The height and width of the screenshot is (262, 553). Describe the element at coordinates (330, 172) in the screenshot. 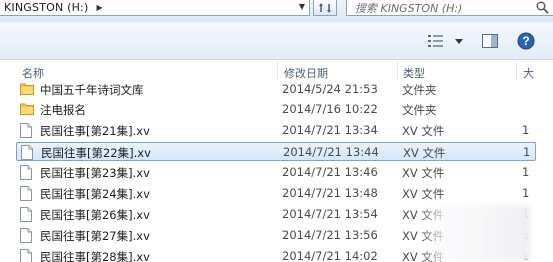

I see `file-date: 2014/7/21 13:46` at that location.